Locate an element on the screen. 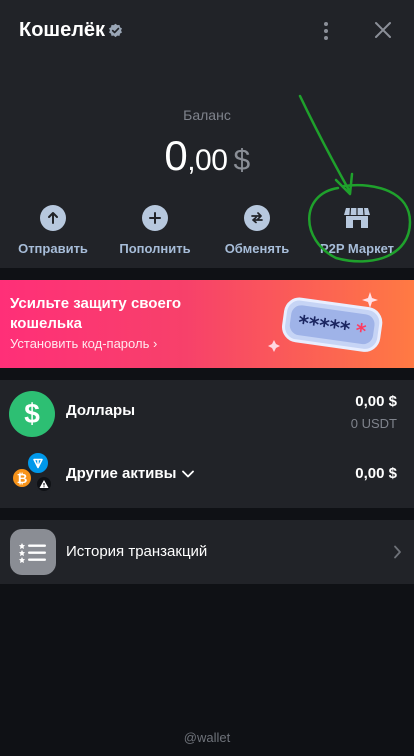 Image resolution: width=414 pixels, height=756 pixels. asset-row-dollars: $ Доллары 0,00 $ 0 USDT is located at coordinates (207, 412).